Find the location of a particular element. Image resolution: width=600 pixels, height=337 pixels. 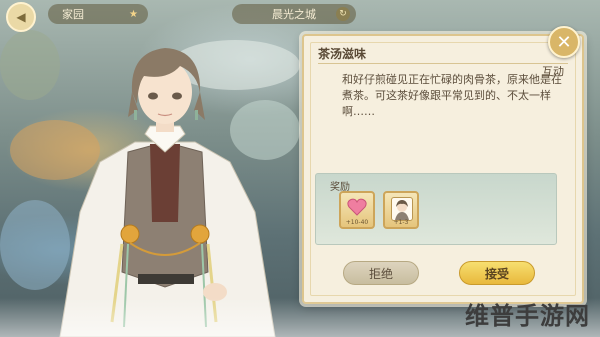

back-icon: ◀ is located at coordinates (21, 17).